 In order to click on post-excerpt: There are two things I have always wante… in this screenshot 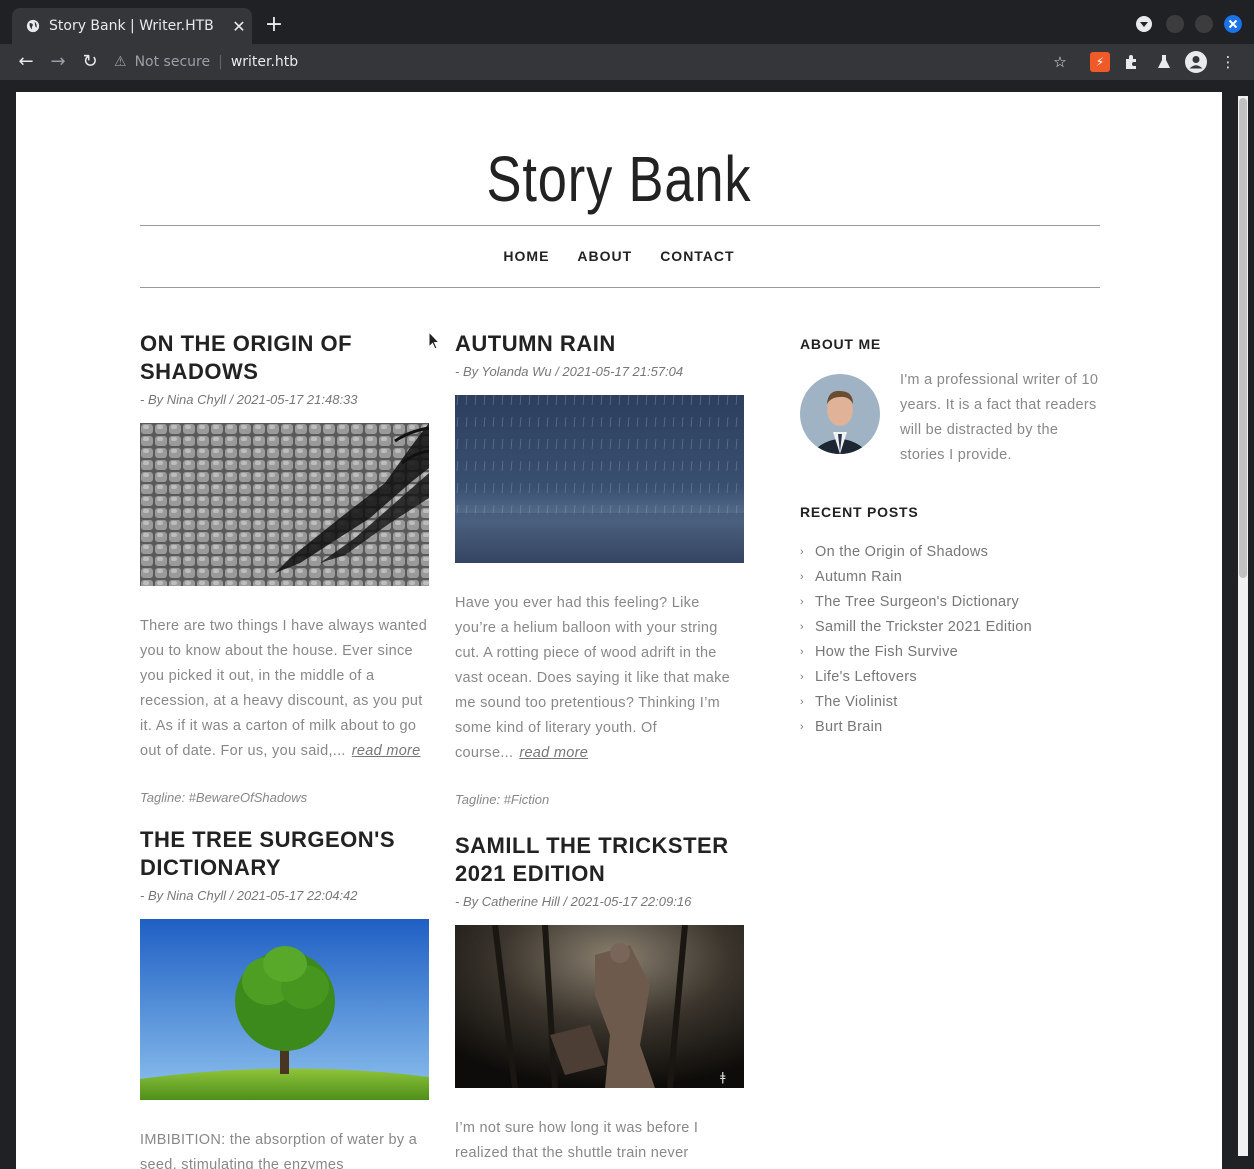, I will do `click(284, 689)`.